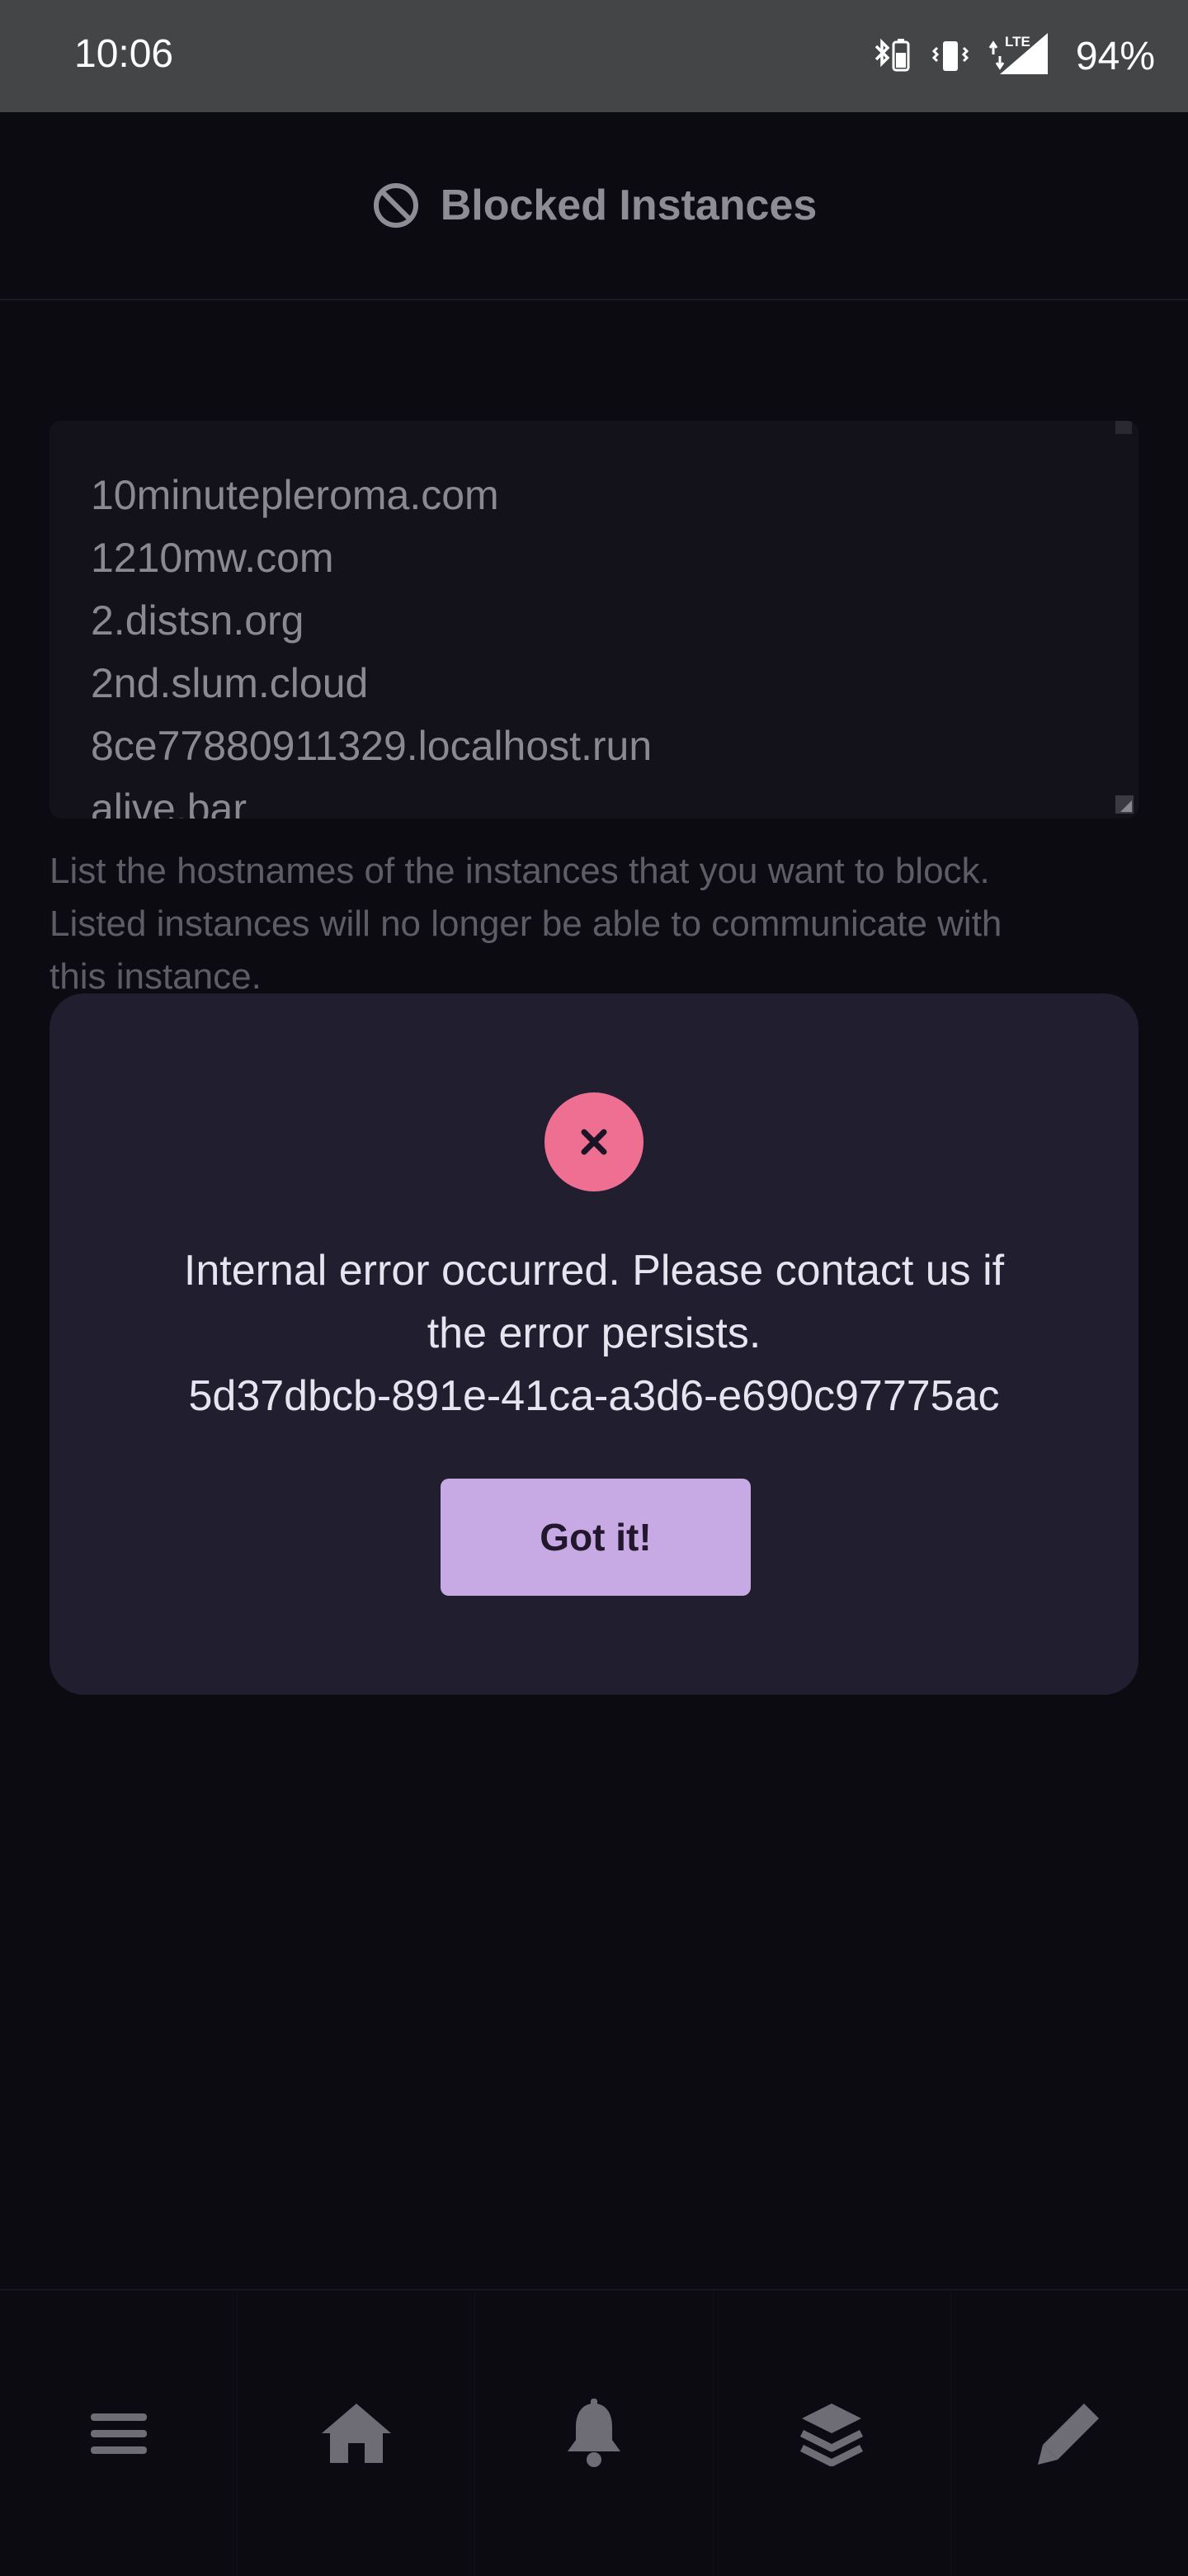 Image resolution: width=1188 pixels, height=2576 pixels. I want to click on battery-percent: 94%, so click(1115, 56).